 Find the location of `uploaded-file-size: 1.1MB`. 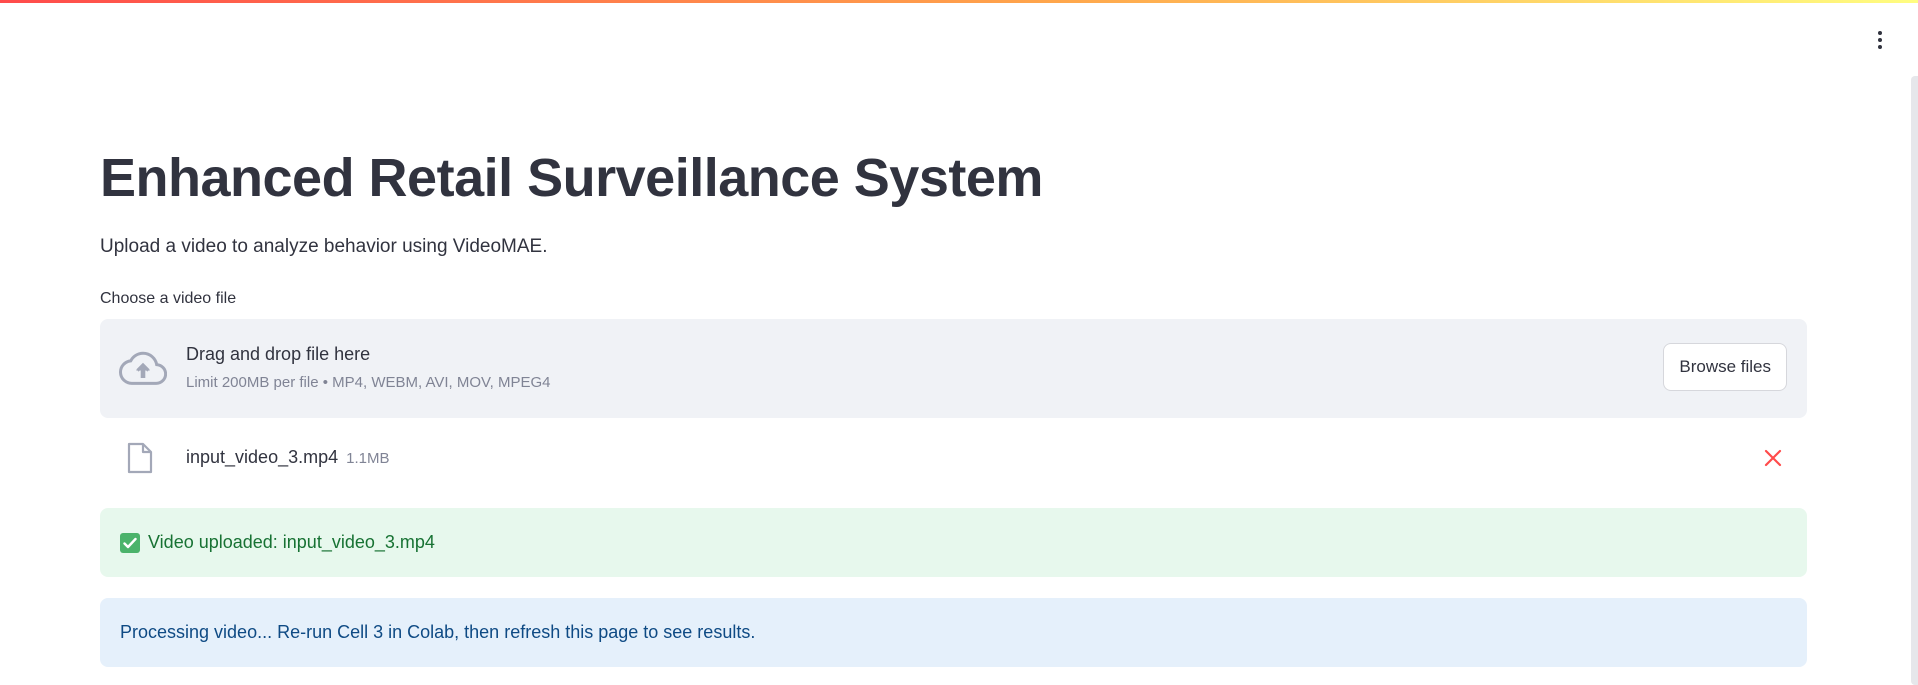

uploaded-file-size: 1.1MB is located at coordinates (368, 458).